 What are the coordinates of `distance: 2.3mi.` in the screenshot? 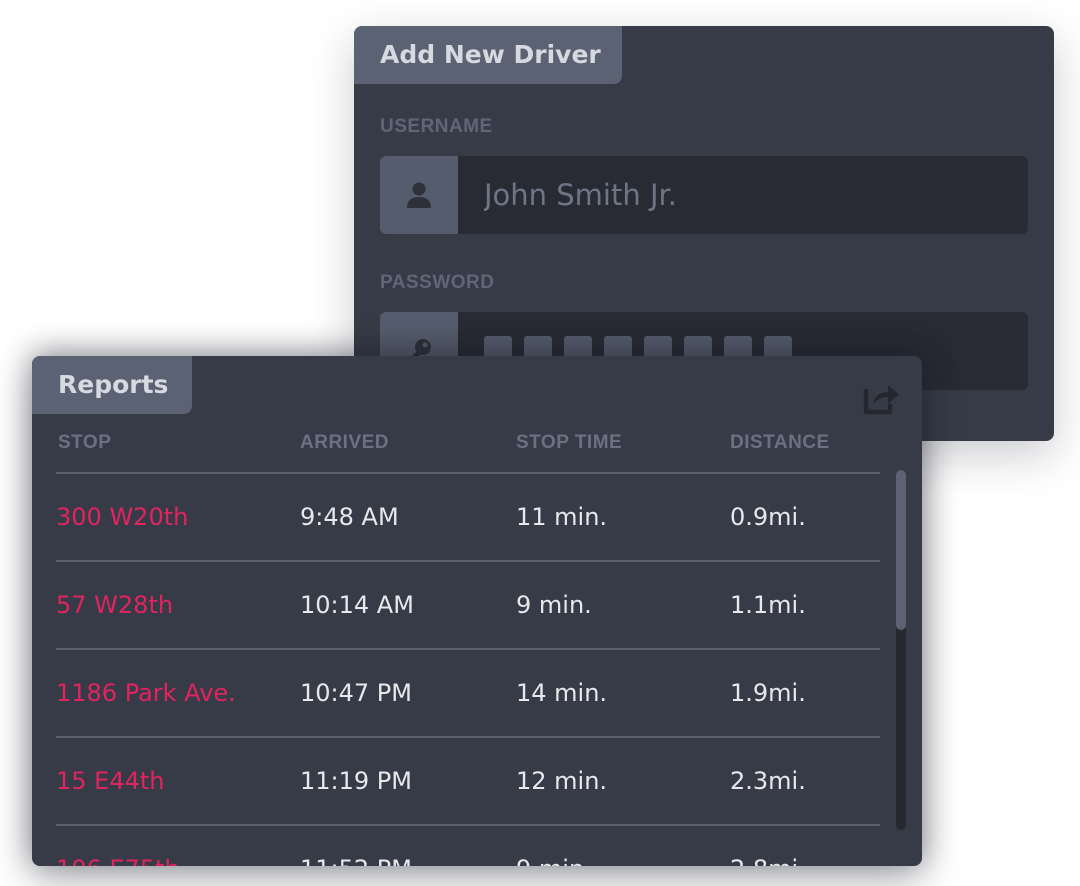 It's located at (768, 781).